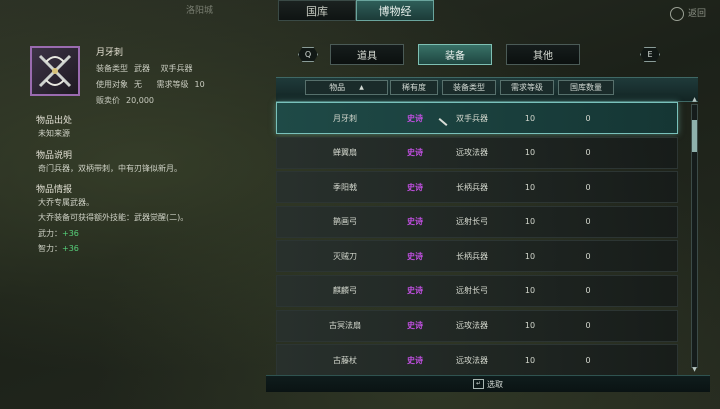  I want to click on top-tab-bar: 国库 博物经, so click(356, 10).